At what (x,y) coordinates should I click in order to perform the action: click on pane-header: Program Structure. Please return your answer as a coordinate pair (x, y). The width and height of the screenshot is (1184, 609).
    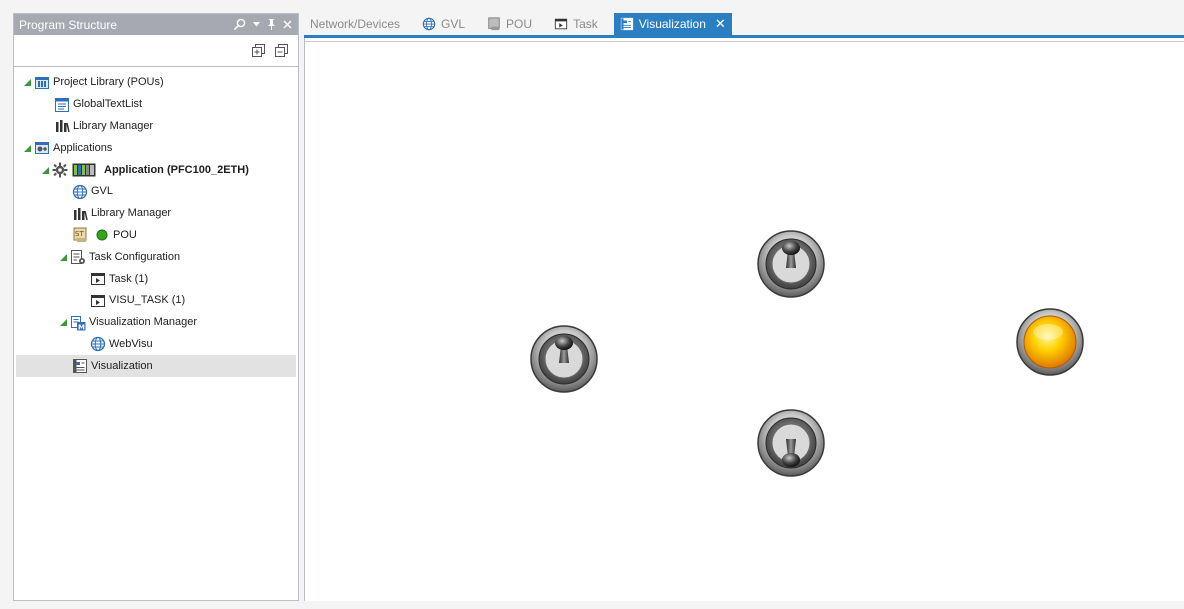
    Looking at the image, I should click on (156, 24).